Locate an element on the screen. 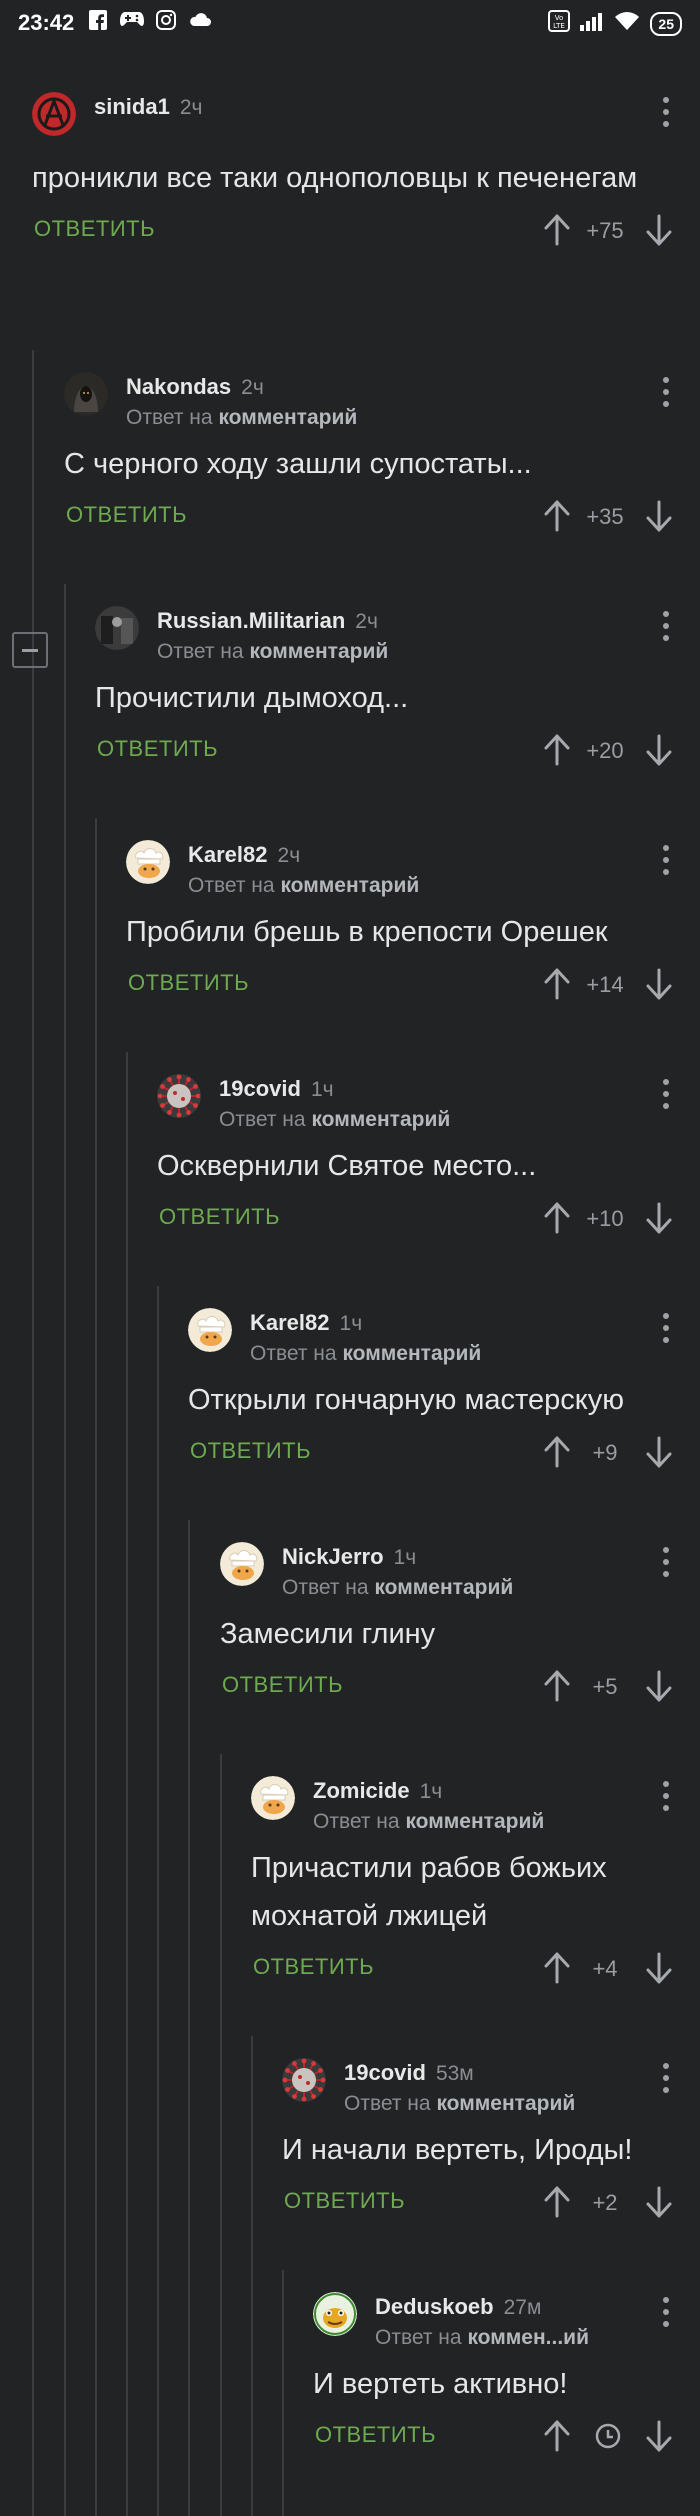  svg-text: LTE is located at coordinates (560, 26).